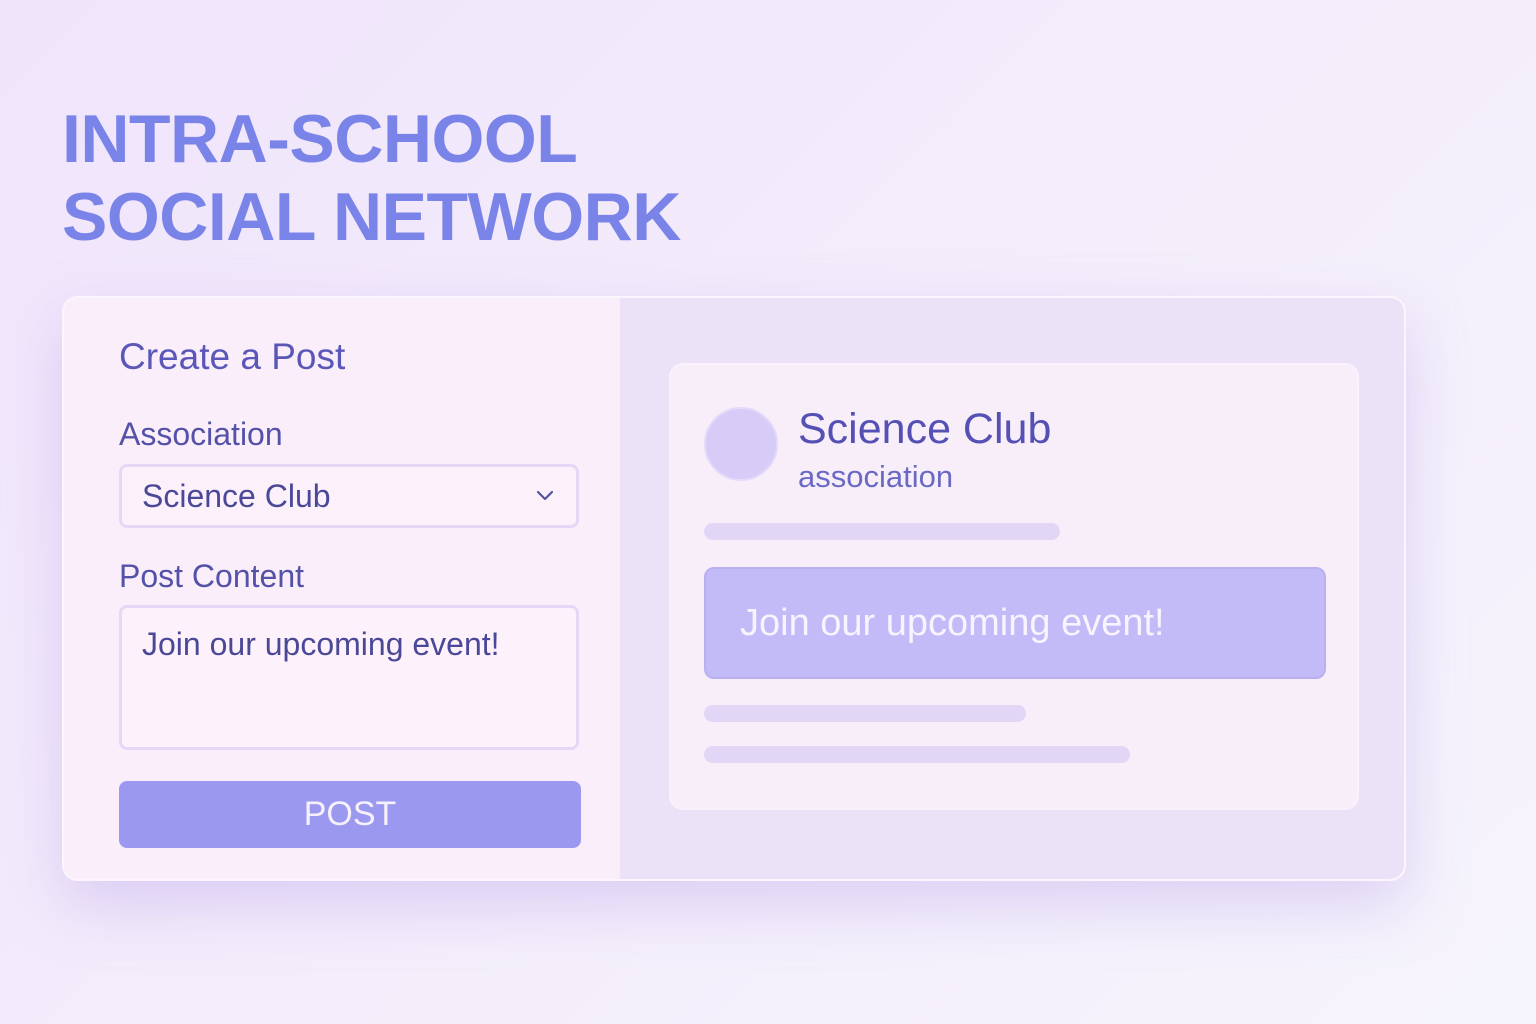 The width and height of the screenshot is (1536, 1024). Describe the element at coordinates (1015, 623) in the screenshot. I see `preview-post-text: Join our upcoming event!` at that location.